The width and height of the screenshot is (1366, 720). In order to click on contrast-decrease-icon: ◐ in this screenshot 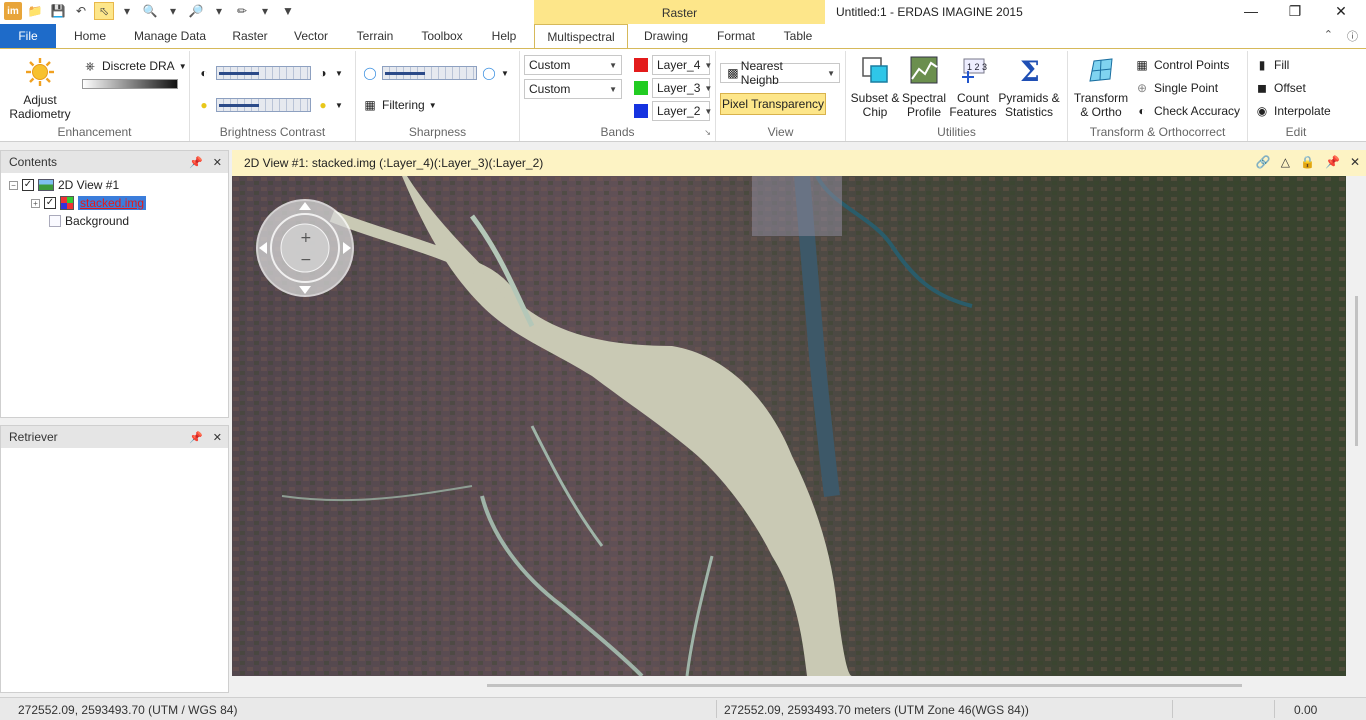, I will do `click(204, 73)`.